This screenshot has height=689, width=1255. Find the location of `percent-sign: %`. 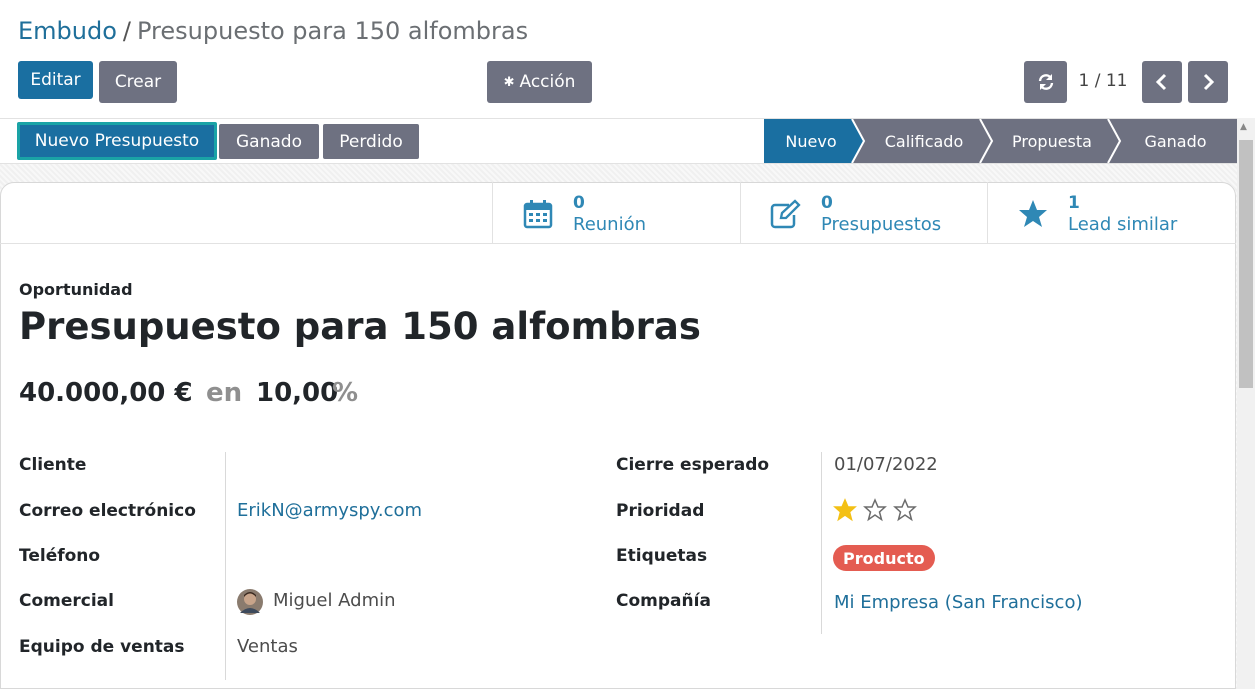

percent-sign: % is located at coordinates (345, 393).